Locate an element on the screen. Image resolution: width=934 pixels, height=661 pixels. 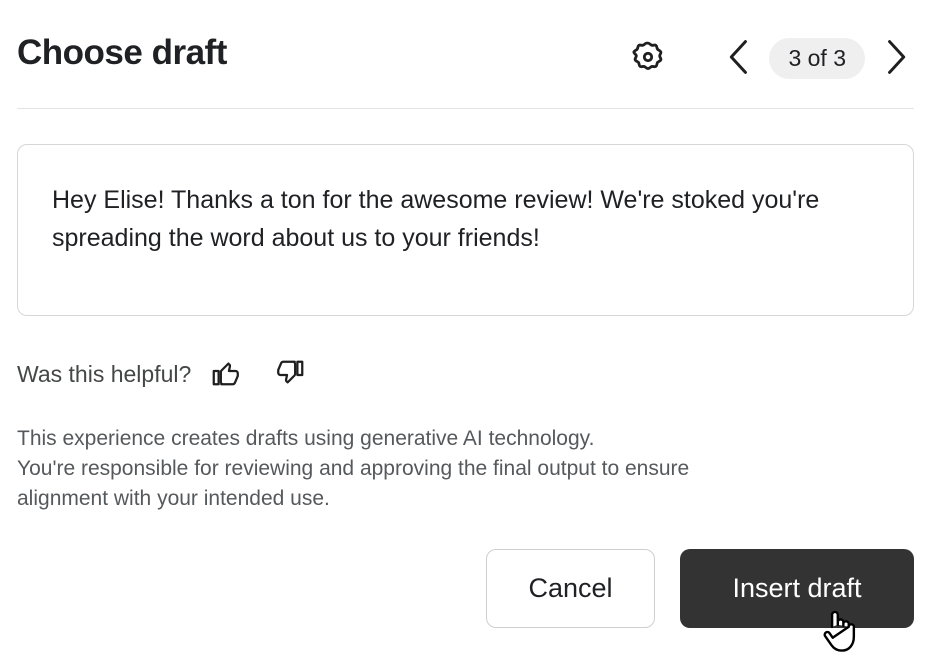
dialog-actions: Cancel Insert draft is located at coordinates (700, 588).